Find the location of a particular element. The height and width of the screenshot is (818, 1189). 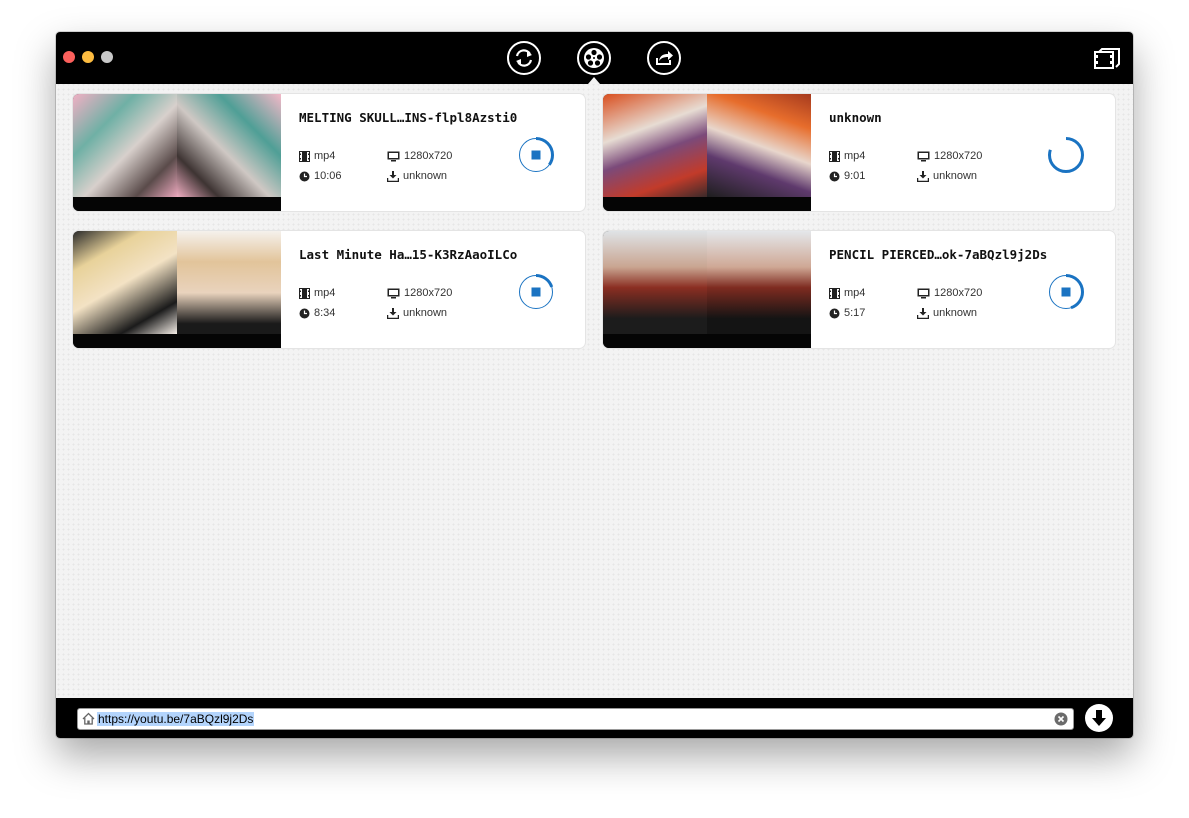

refresh-arrows-icon is located at coordinates (524, 58).